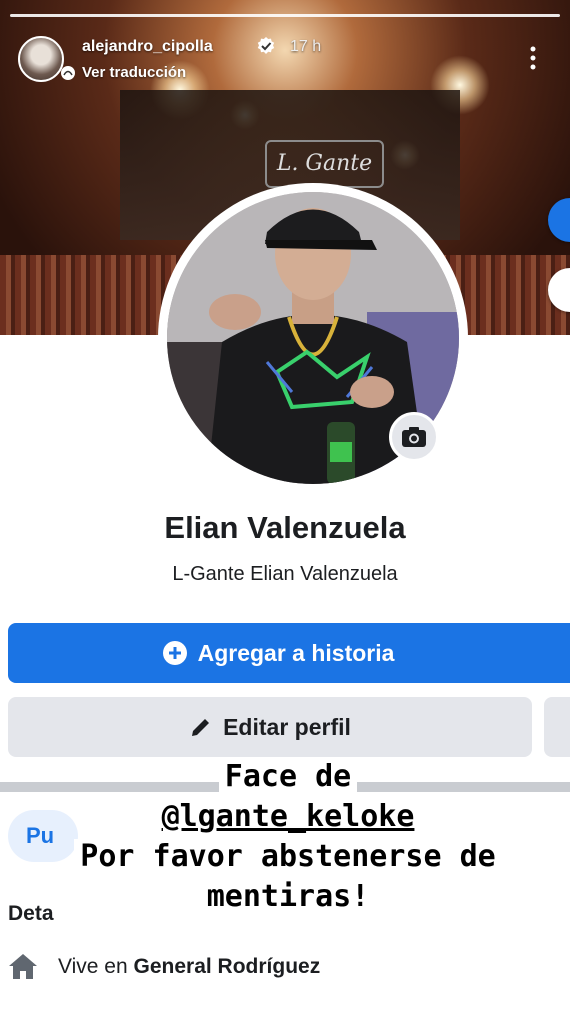  I want to click on add-to-story-label: Agregar a historia, so click(296, 652).